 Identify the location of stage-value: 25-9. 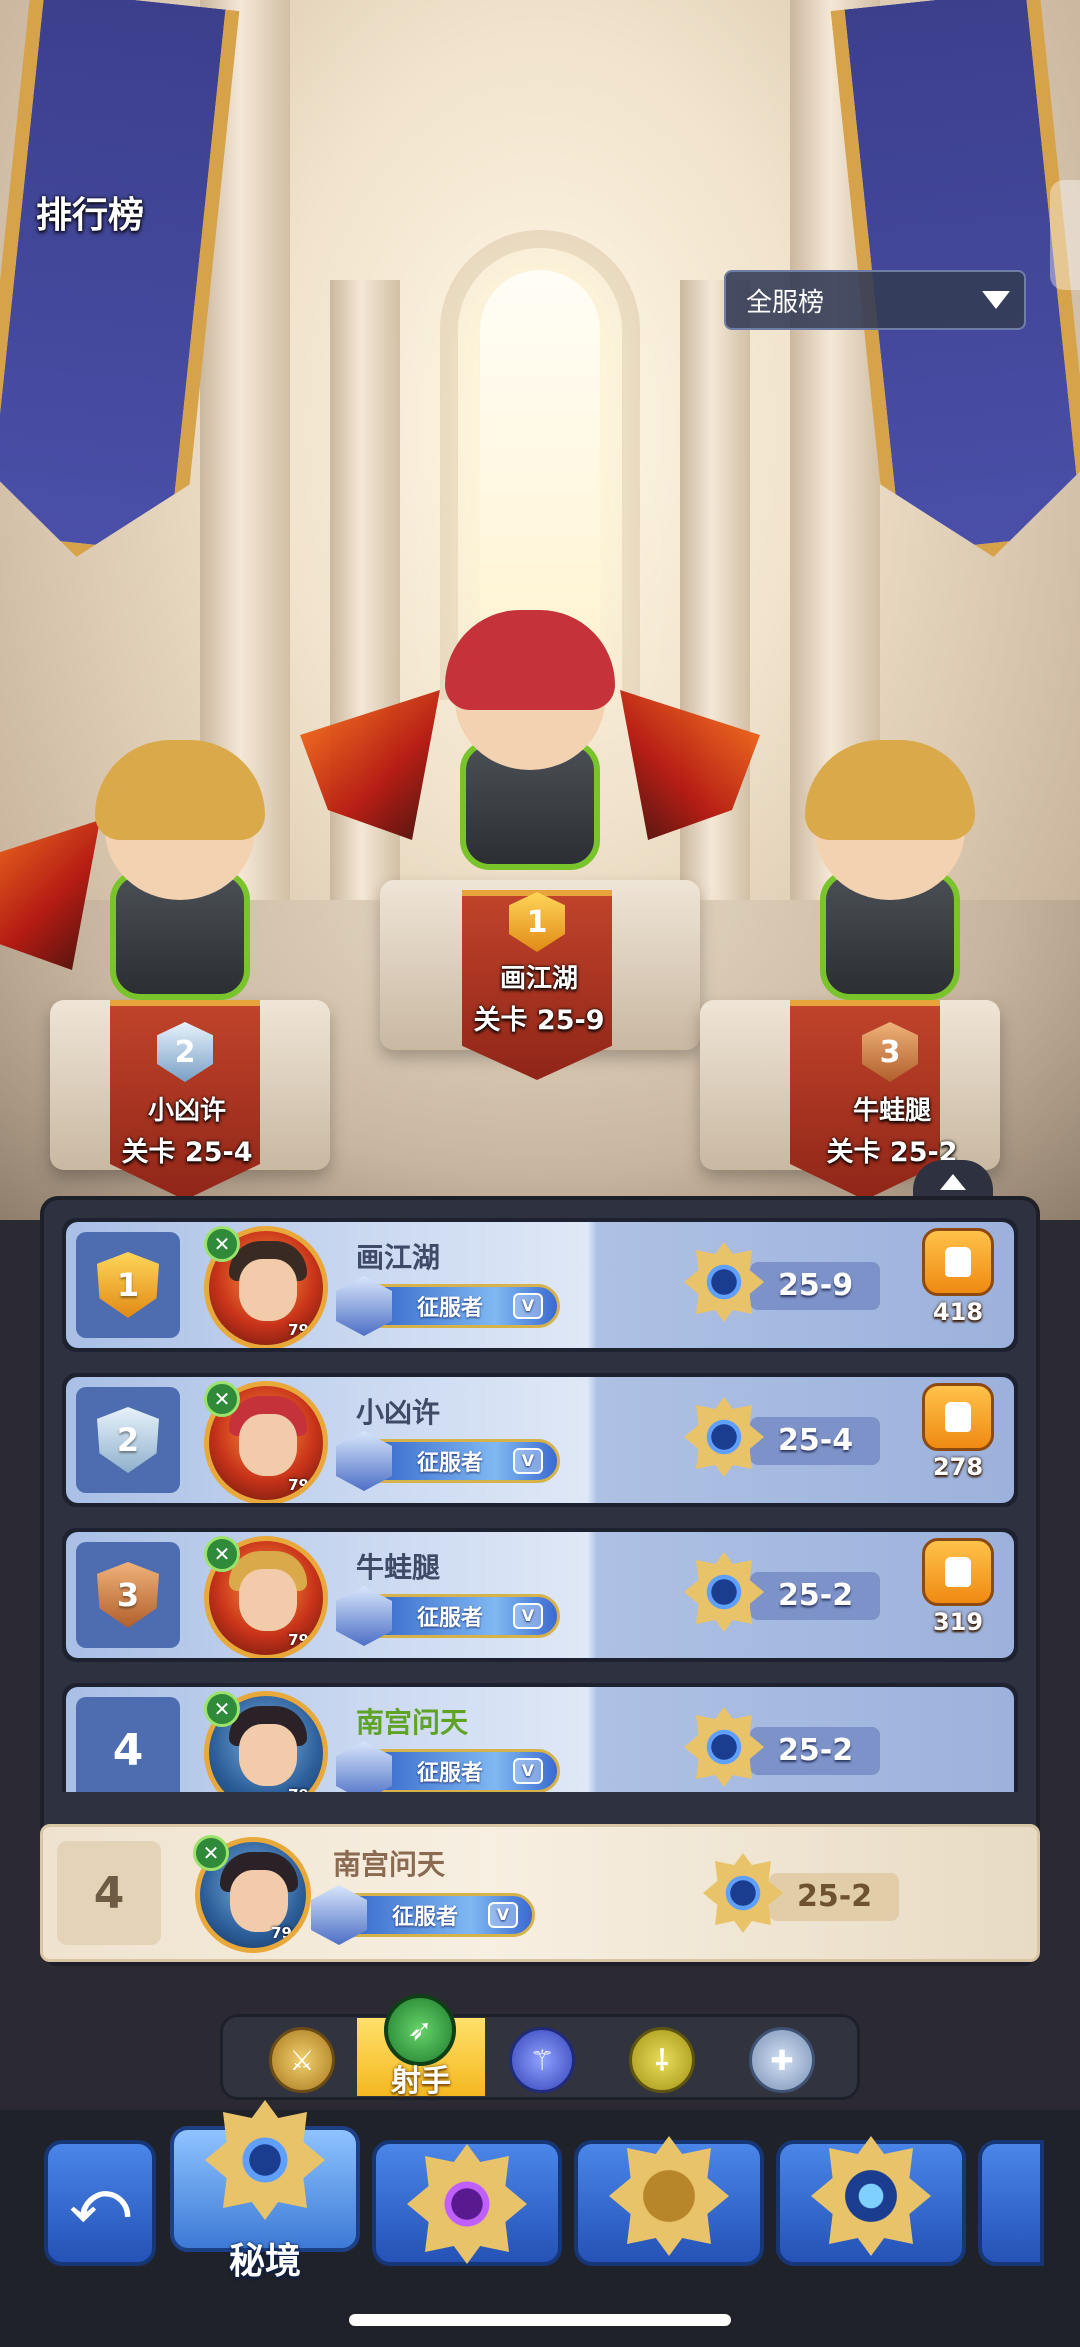
(815, 1286).